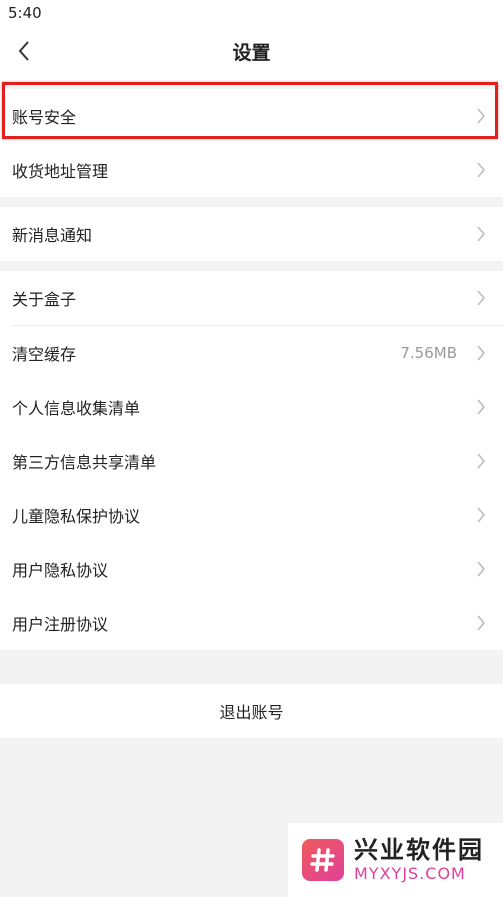  What do you see at coordinates (410, 873) in the screenshot?
I see `watermark-subtitle: MYXYJS.COM` at bounding box center [410, 873].